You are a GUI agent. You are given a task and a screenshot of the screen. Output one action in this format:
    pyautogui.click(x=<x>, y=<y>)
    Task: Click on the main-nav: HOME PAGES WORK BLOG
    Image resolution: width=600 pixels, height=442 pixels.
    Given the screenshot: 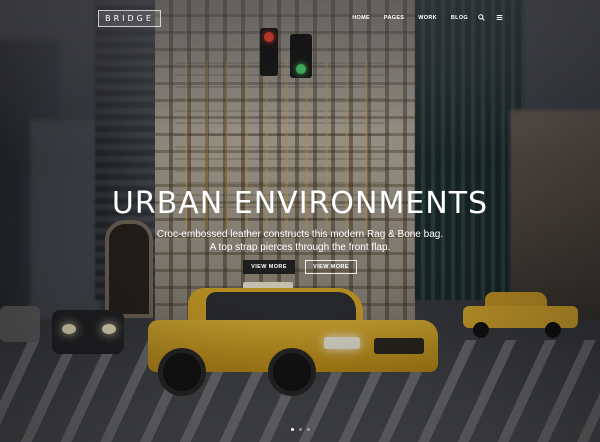 What is the action you would take?
    pyautogui.click(x=428, y=18)
    